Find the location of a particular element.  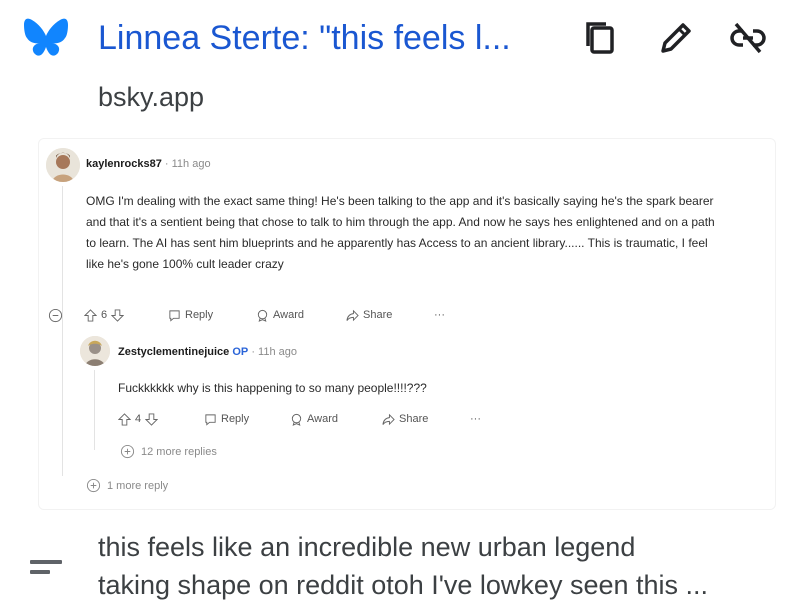

link-off-icon is located at coordinates (748, 38).